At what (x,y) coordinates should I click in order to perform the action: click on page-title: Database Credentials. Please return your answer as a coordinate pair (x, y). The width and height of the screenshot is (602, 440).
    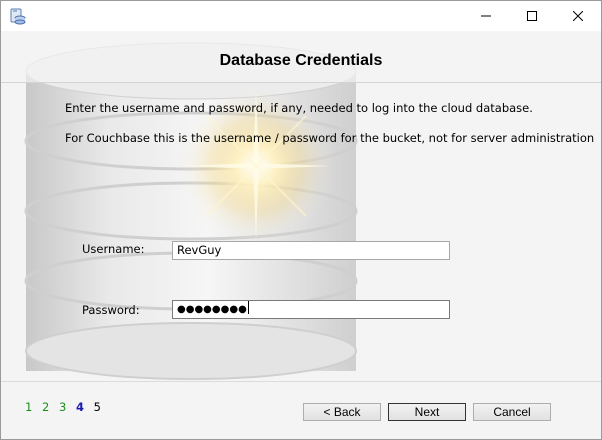
    Looking at the image, I should click on (301, 60).